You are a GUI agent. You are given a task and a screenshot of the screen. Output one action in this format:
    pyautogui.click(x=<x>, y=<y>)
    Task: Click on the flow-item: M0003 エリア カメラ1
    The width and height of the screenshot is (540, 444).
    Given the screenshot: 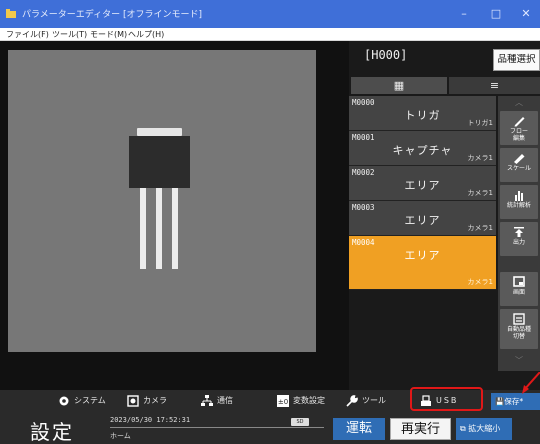 What is the action you would take?
    pyautogui.click(x=422, y=218)
    